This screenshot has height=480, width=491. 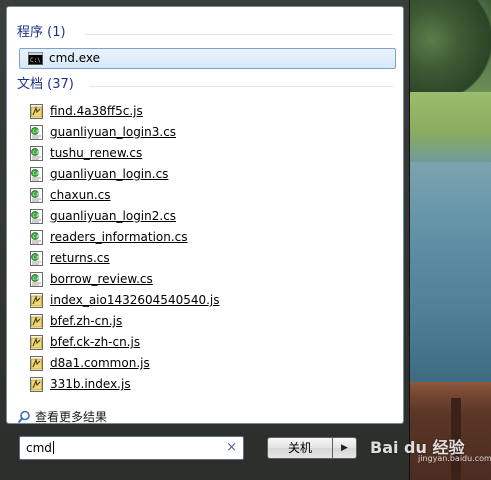 I want to click on document-result: C# returns.cs, so click(x=209, y=258).